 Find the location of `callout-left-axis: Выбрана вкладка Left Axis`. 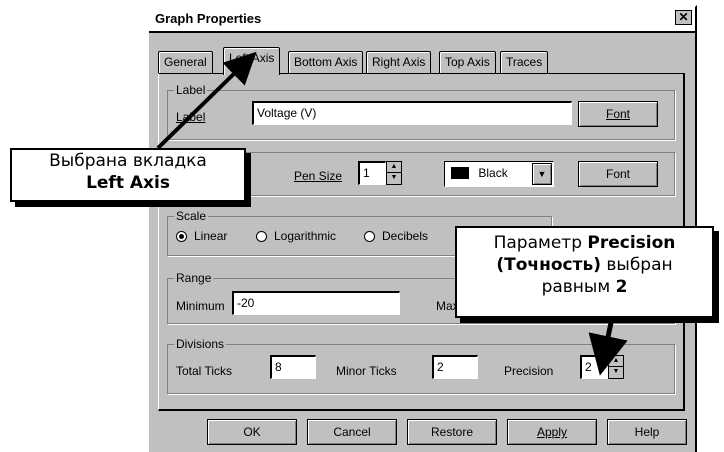

callout-left-axis: Выбрана вкладка Left Axis is located at coordinates (128, 175).